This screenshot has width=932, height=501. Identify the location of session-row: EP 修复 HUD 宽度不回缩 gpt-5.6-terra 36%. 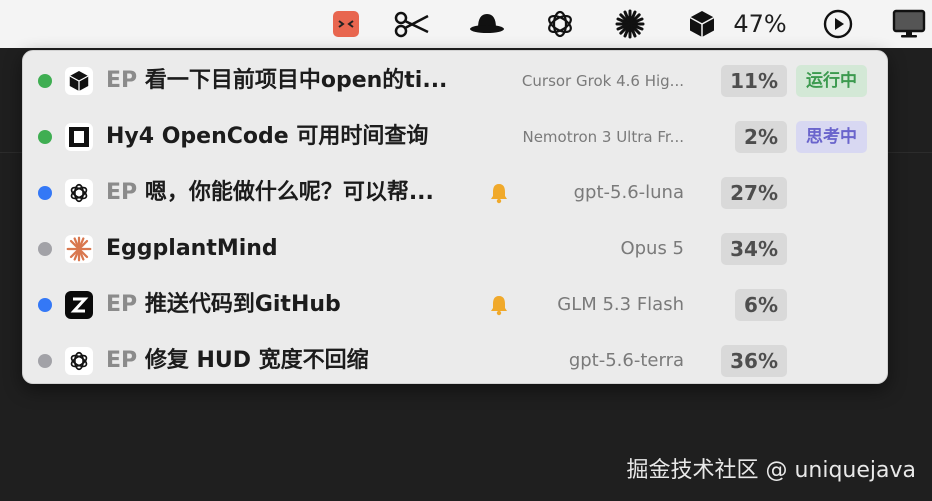
(456, 361).